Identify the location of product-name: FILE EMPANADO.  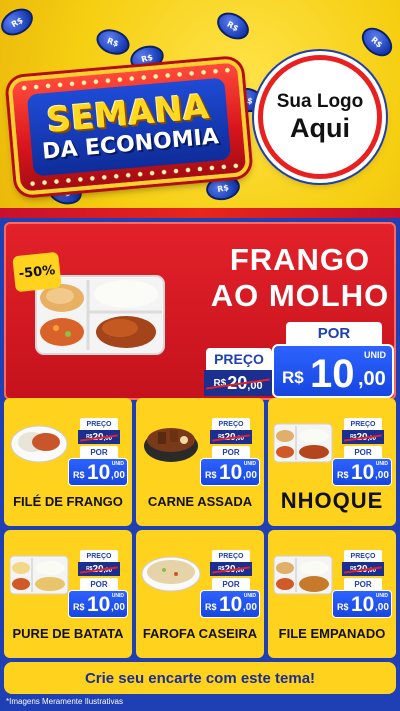
(332, 633).